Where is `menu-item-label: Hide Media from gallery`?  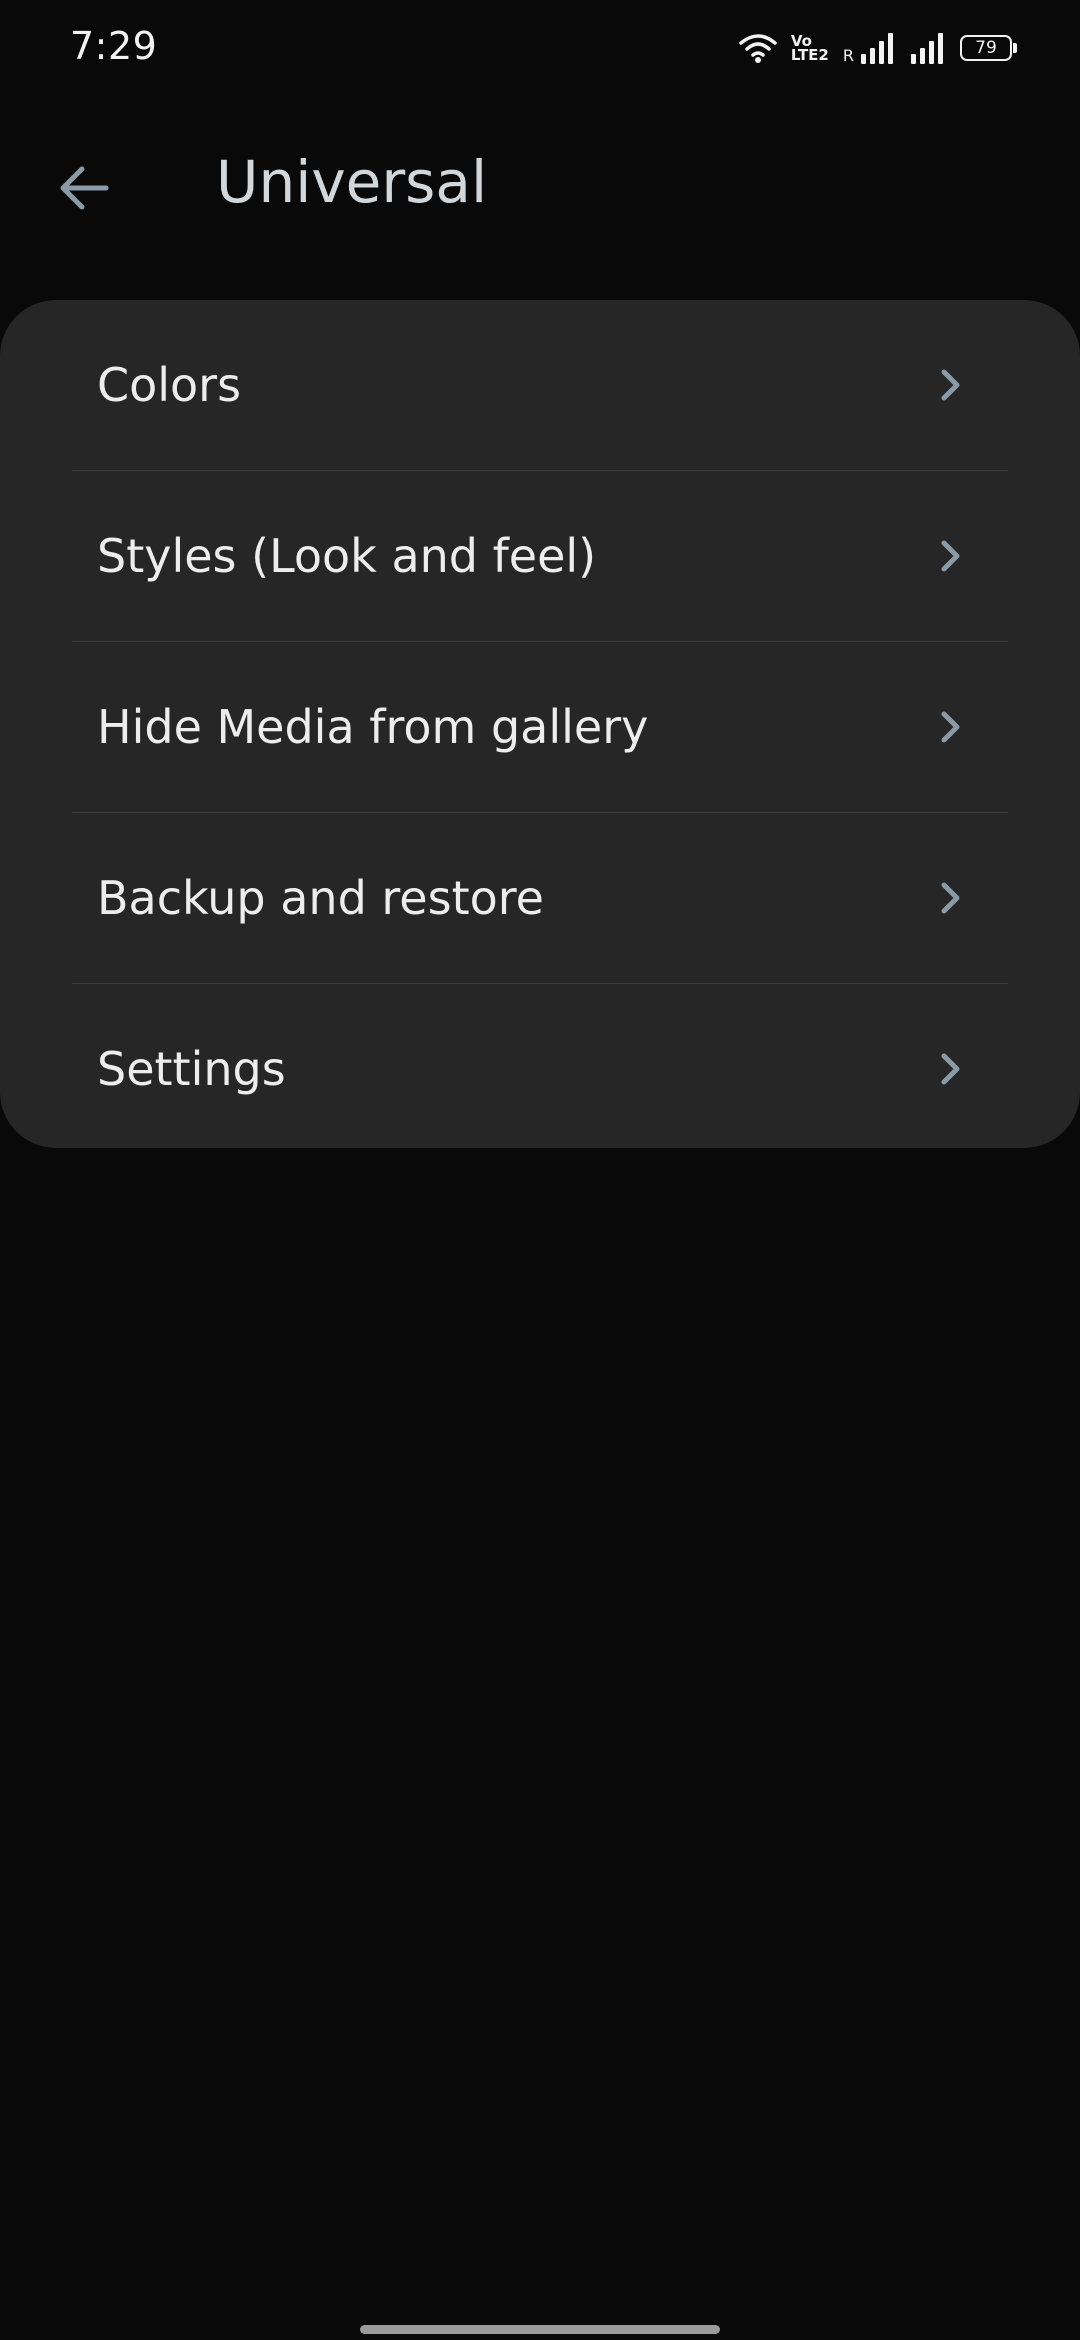
menu-item-label: Hide Media from gallery is located at coordinates (373, 727).